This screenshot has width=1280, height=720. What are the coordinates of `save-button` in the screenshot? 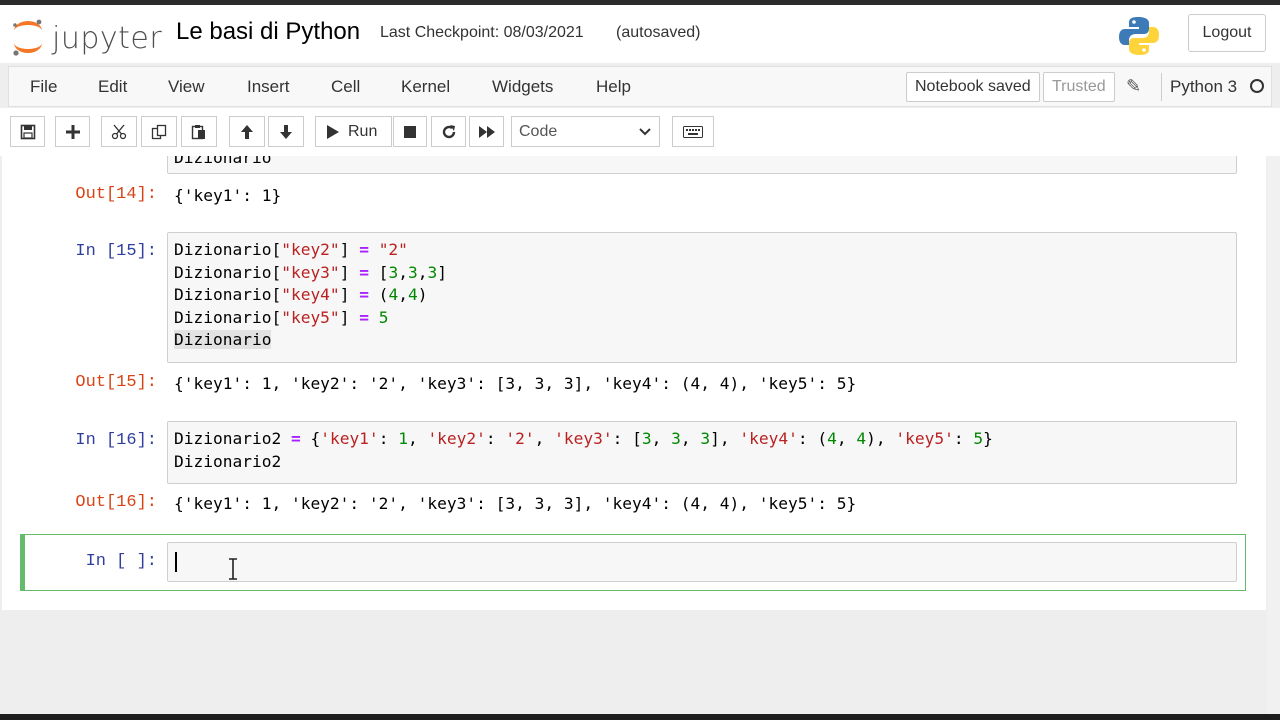 It's located at (27, 131).